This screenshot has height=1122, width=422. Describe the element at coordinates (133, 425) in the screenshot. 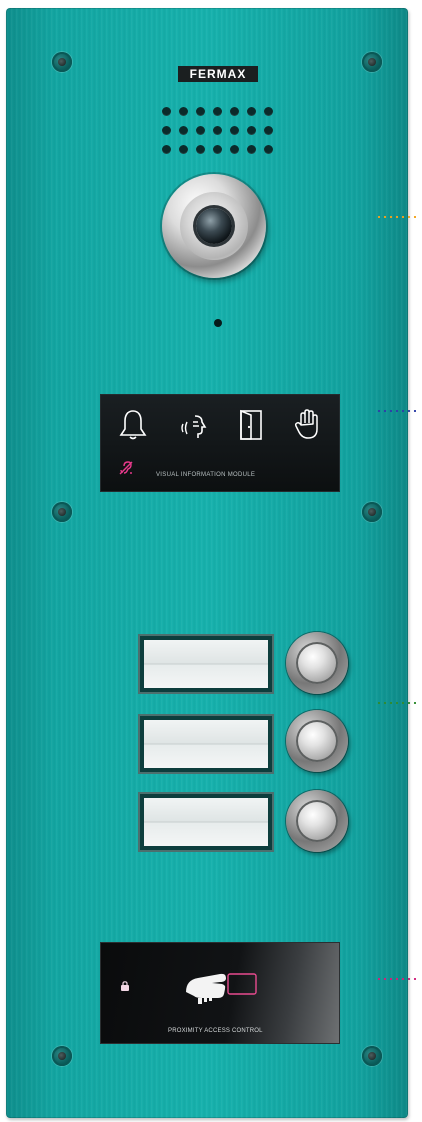

I see `bell-icon` at that location.